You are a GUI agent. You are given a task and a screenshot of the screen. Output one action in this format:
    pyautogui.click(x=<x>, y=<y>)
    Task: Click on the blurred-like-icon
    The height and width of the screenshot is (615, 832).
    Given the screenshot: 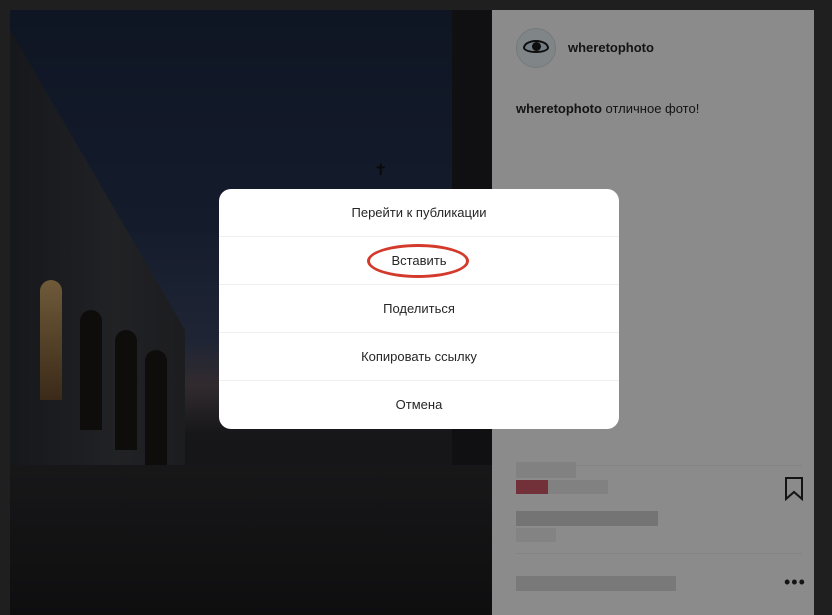 What is the action you would take?
    pyautogui.click(x=532, y=487)
    